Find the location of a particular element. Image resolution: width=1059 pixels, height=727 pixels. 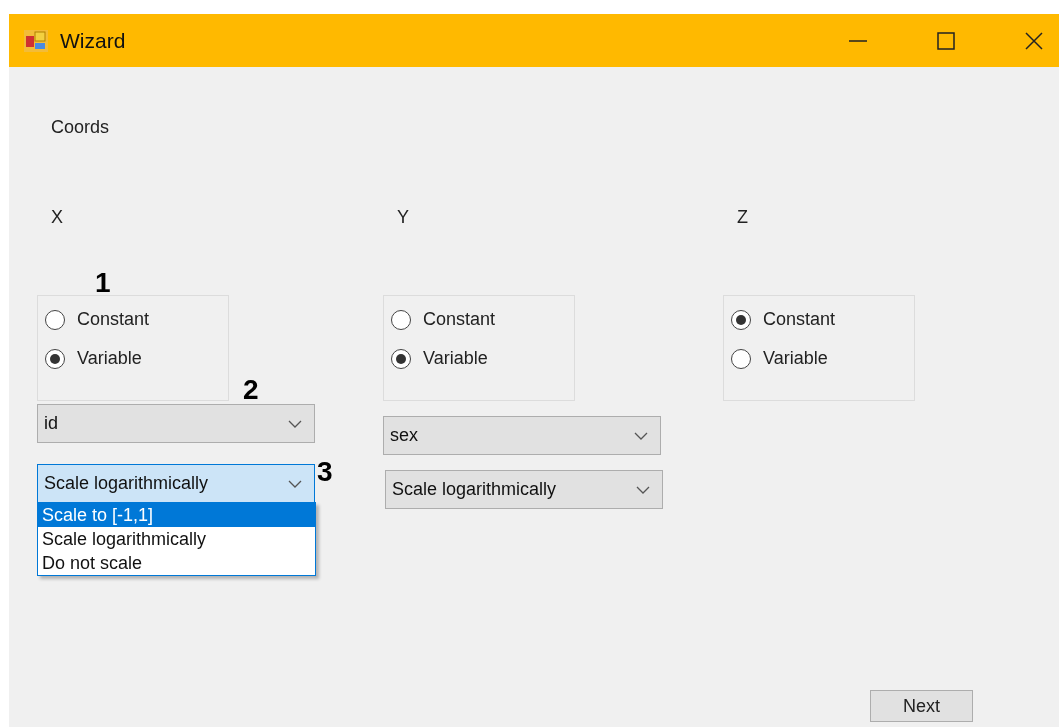

annotation-number: 1 is located at coordinates (103, 283).